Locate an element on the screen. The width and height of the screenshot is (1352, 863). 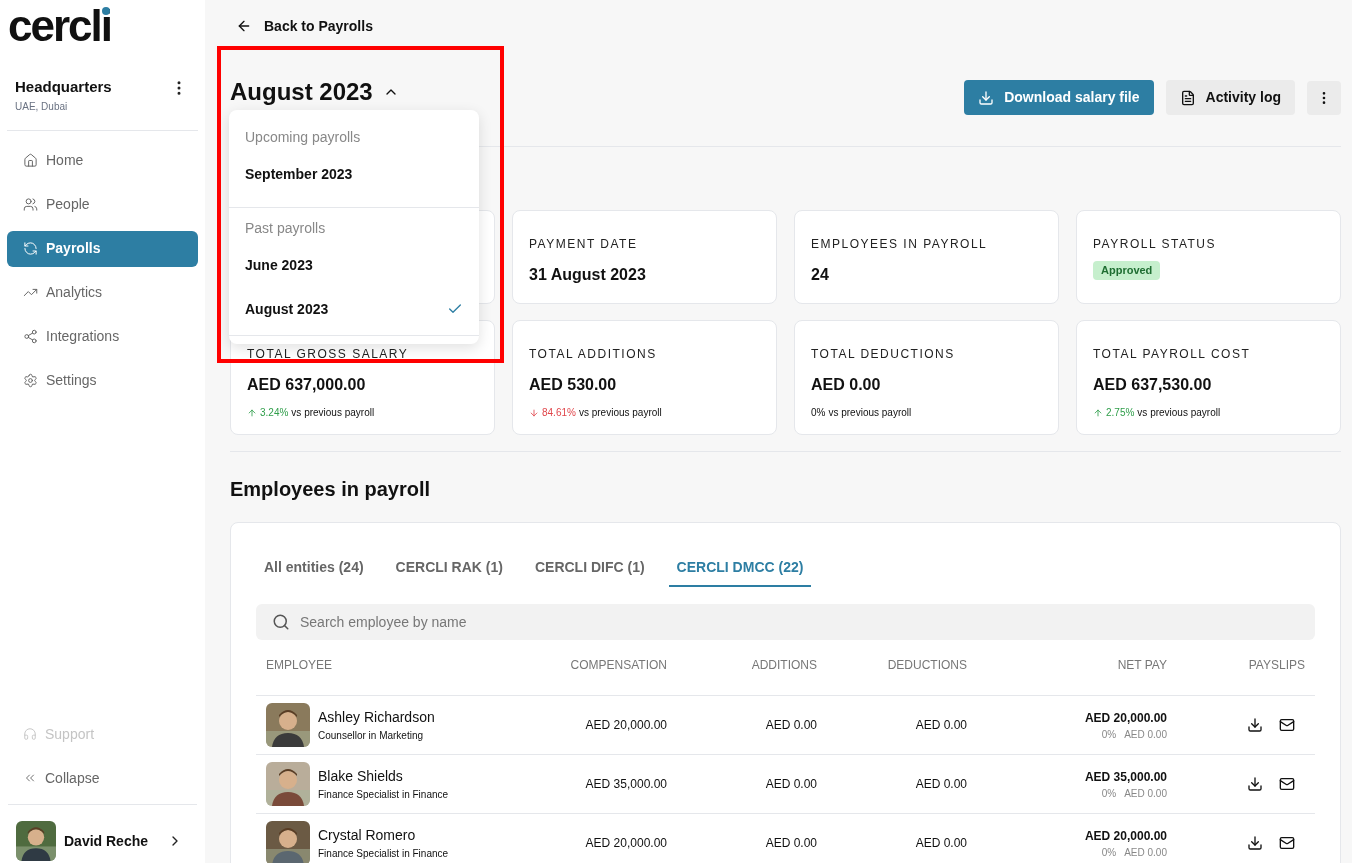
stat-label: EMPLOYEES IN PAYROLL is located at coordinates (900, 244).